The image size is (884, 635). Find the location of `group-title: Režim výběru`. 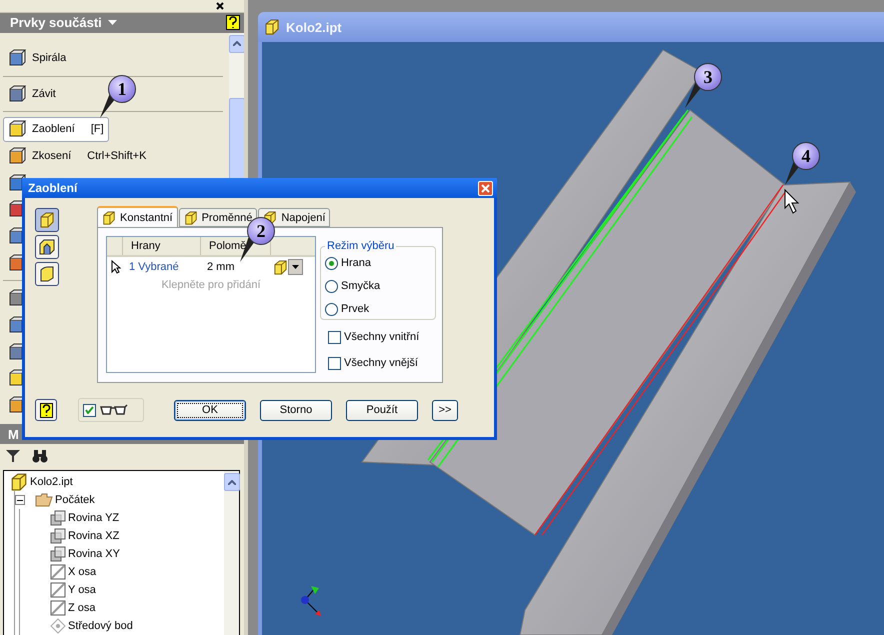

group-title: Režim výběru is located at coordinates (361, 246).